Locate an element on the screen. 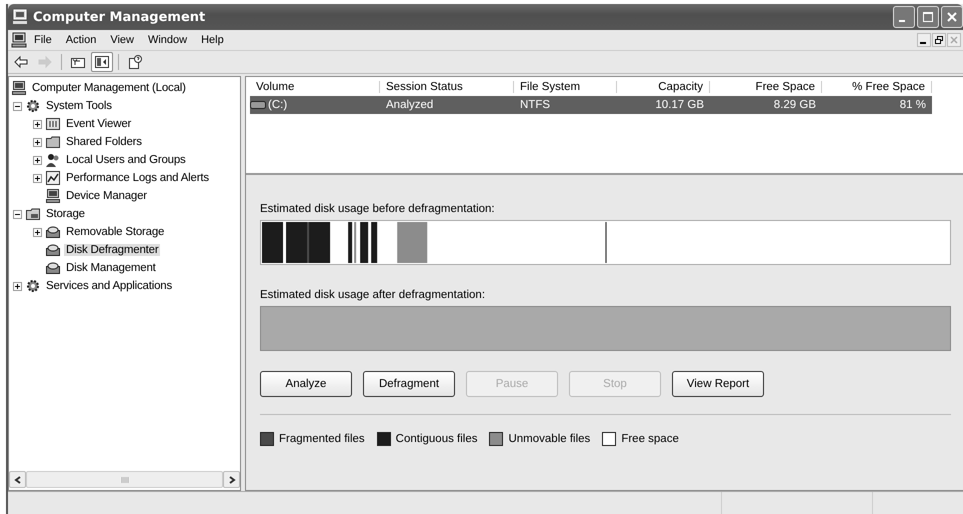  table-cell: NTFS is located at coordinates (535, 105).